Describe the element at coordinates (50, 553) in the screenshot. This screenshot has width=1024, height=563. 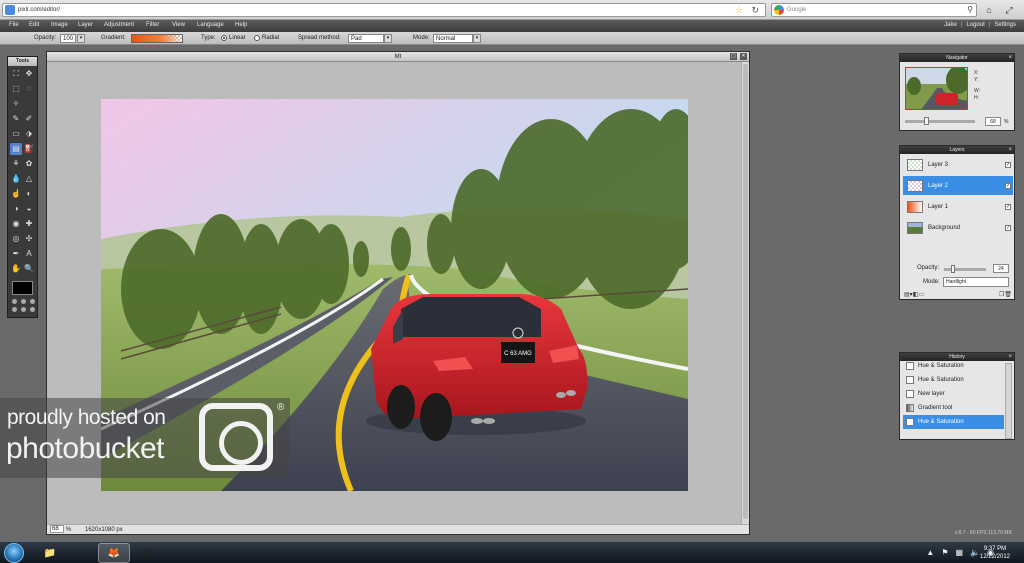
I see `explorer-icon: 📁` at that location.